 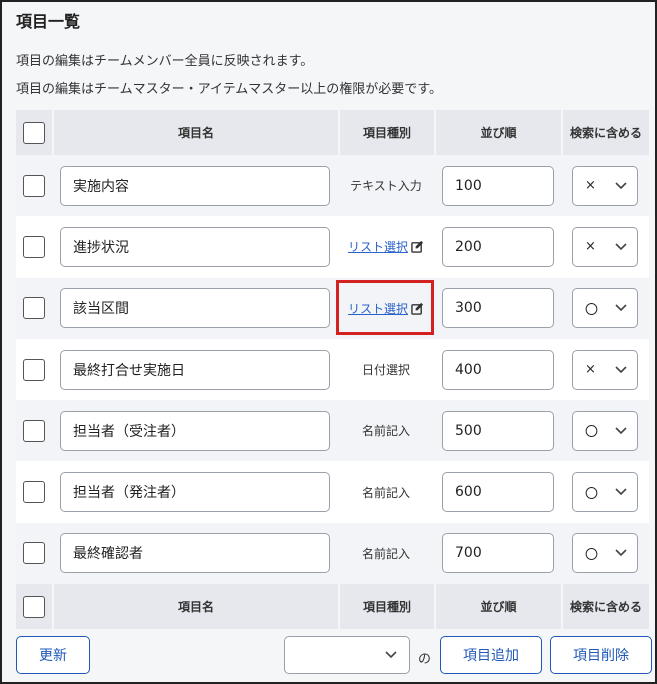 I want to click on item-name-input: 担当者（受注者）, so click(x=195, y=430).